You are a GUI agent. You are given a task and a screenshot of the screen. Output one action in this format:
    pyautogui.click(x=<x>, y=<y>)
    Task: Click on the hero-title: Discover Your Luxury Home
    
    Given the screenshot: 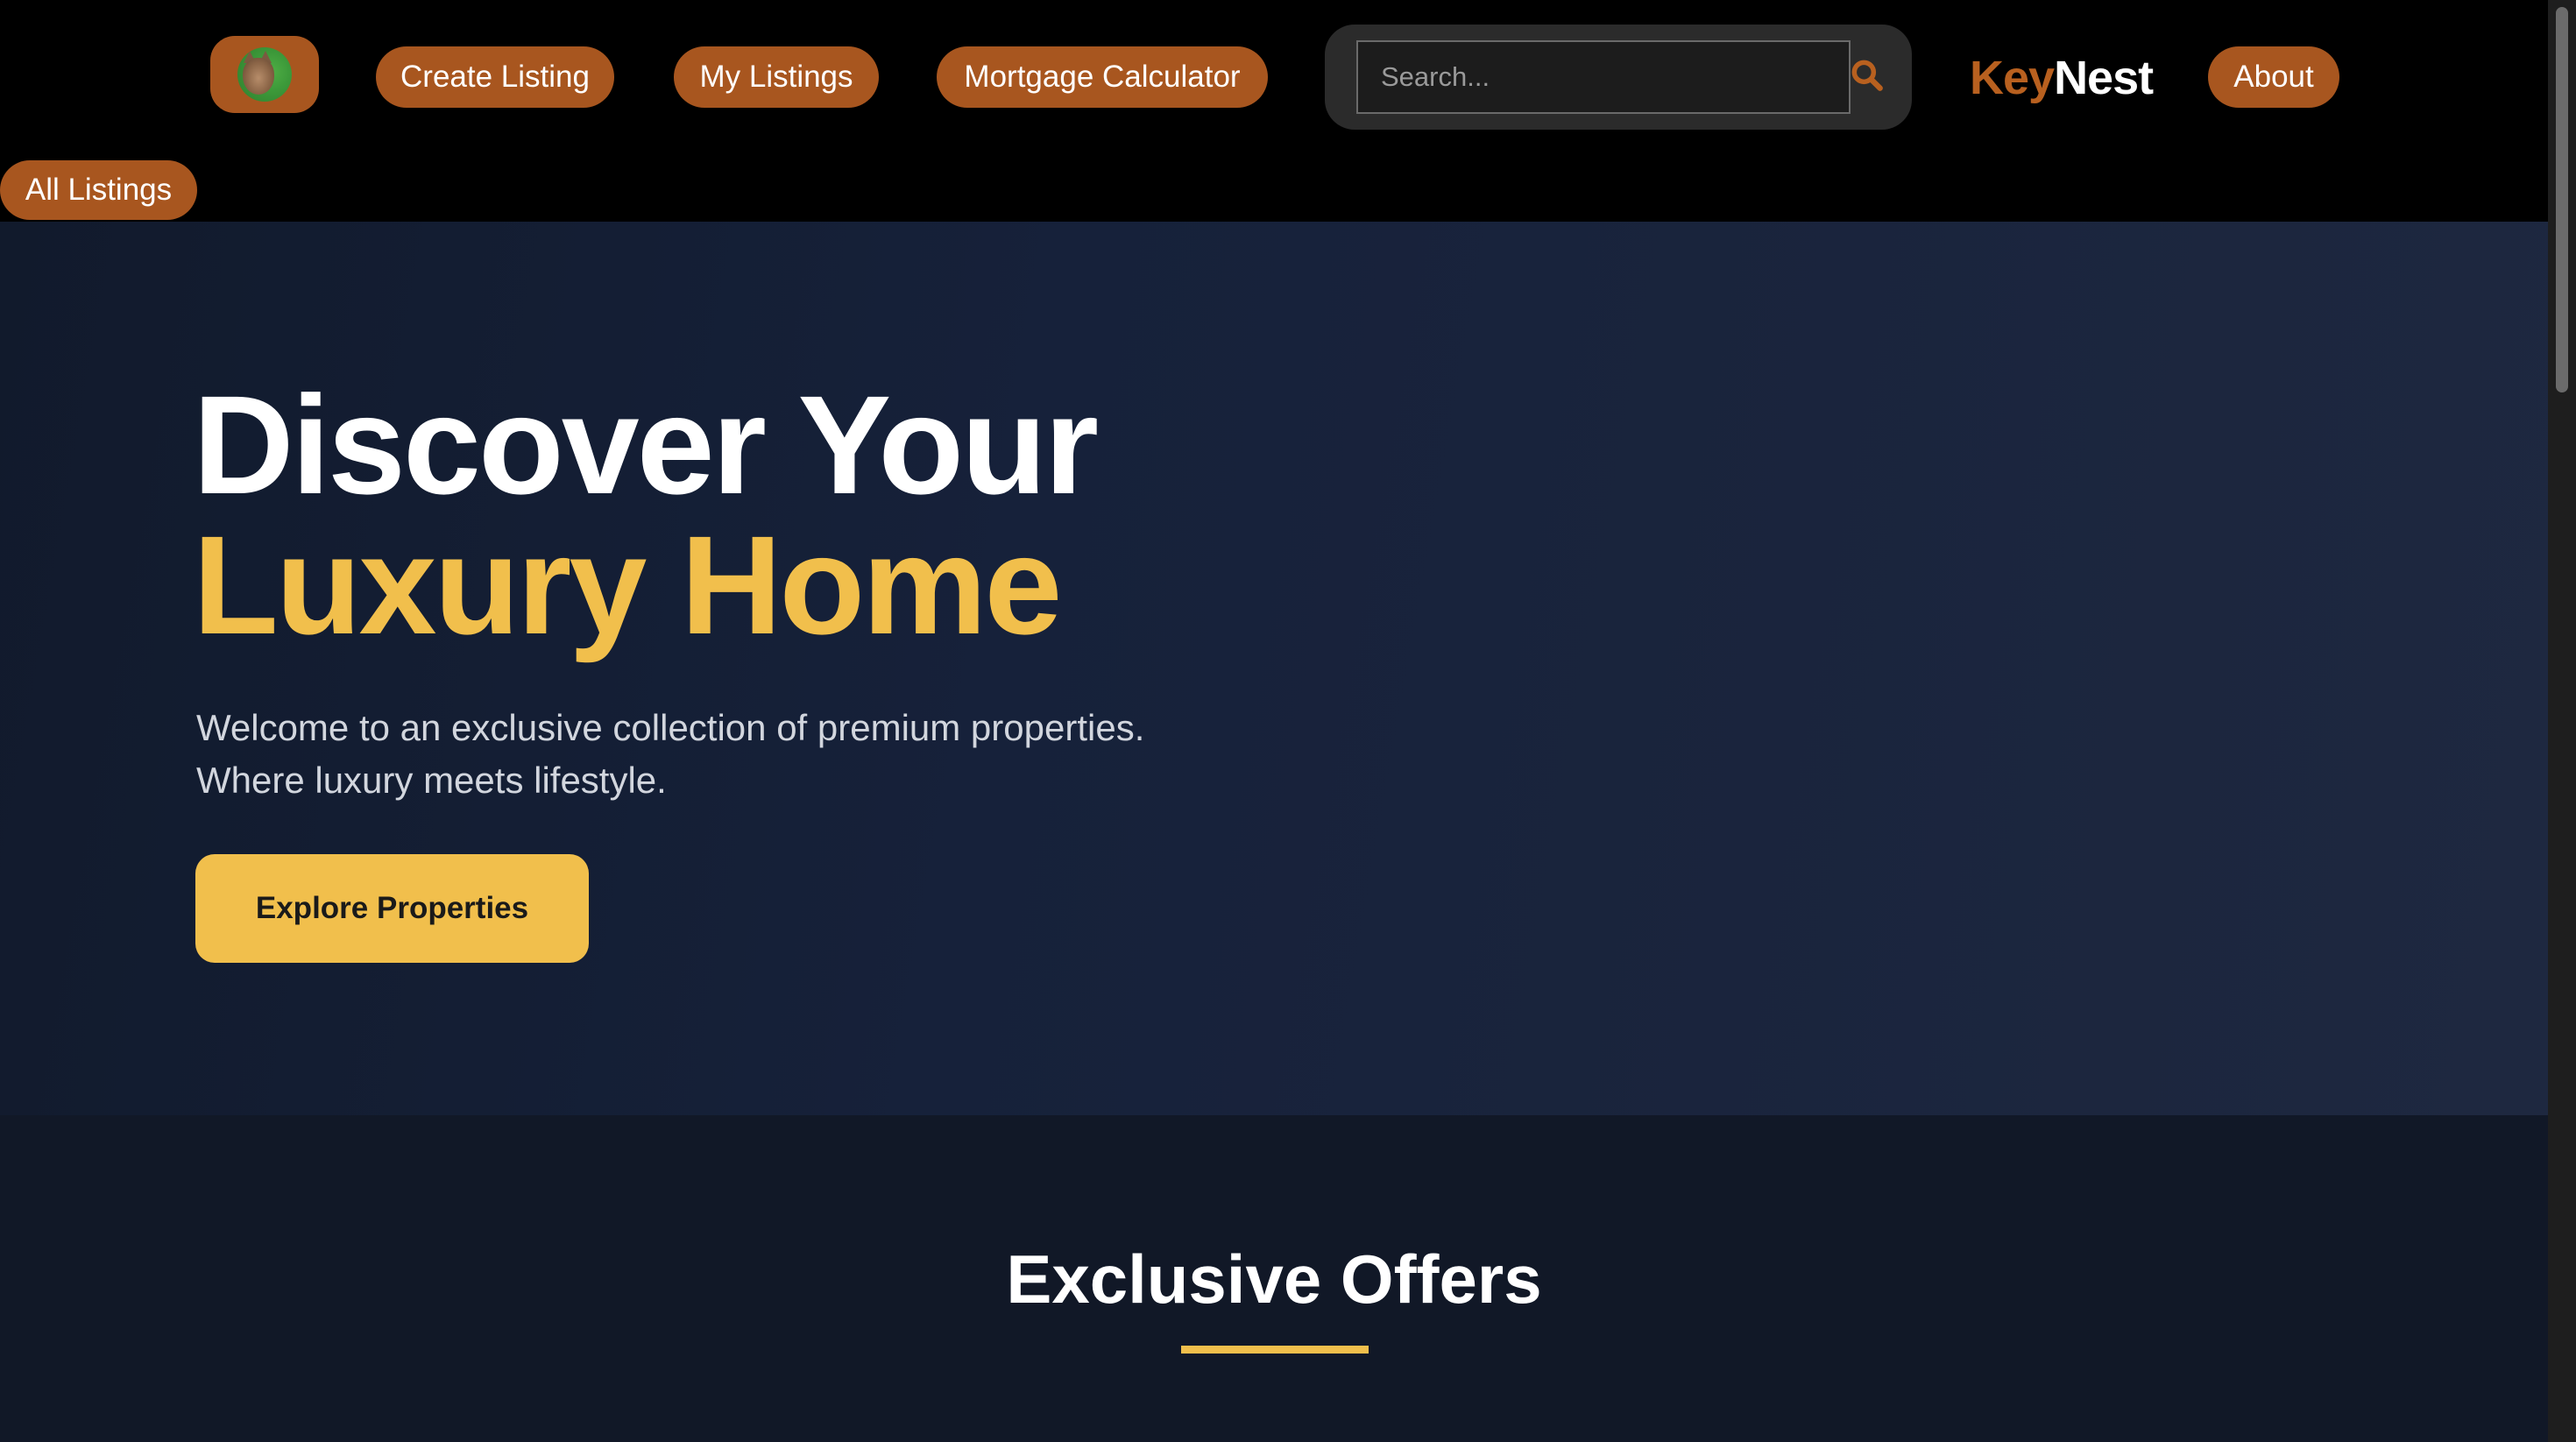 What is the action you would take?
    pyautogui.click(x=646, y=514)
    